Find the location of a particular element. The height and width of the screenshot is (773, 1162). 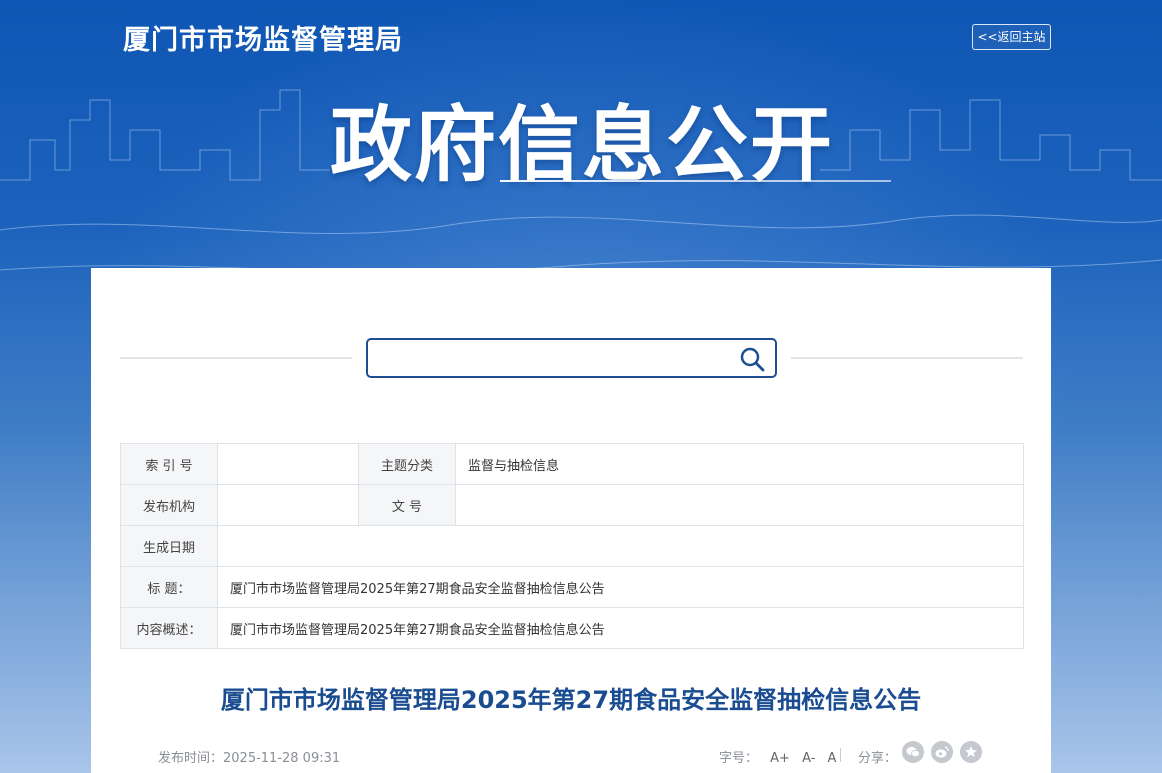

table-row: 标 题： 厦门市市场监督管理局2025年第27期食品安全监督抽检信息公告 is located at coordinates (572, 587).